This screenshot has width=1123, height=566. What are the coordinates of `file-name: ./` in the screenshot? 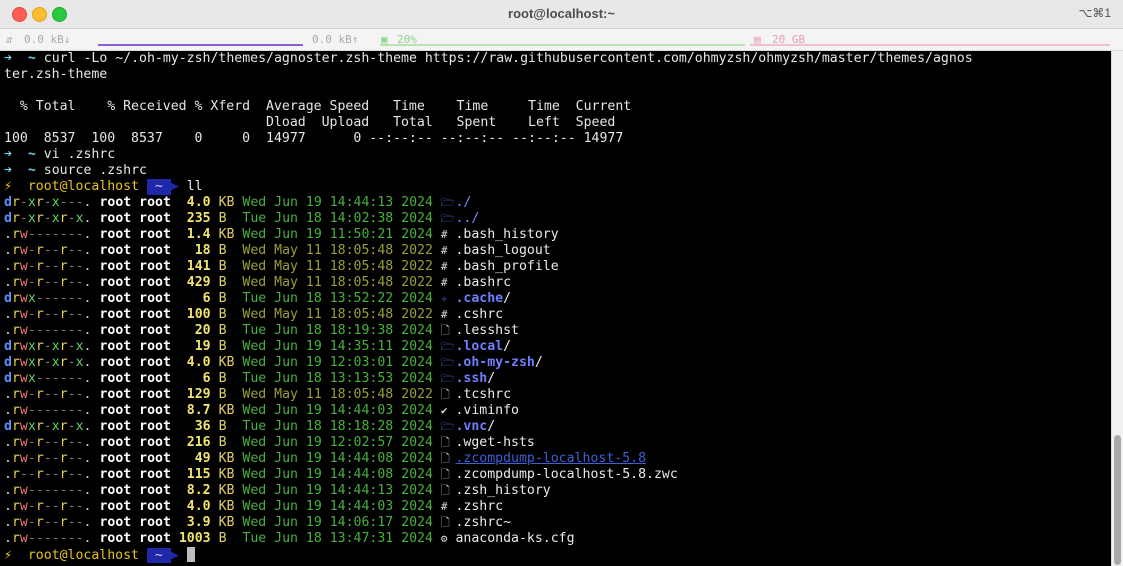 It's located at (463, 202).